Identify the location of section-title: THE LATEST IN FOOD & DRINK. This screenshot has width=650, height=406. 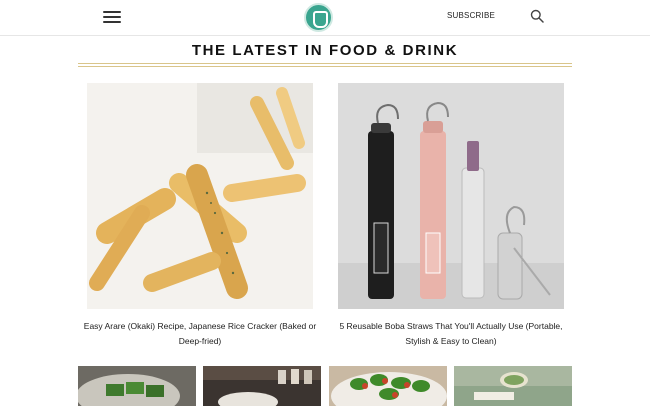
(325, 50).